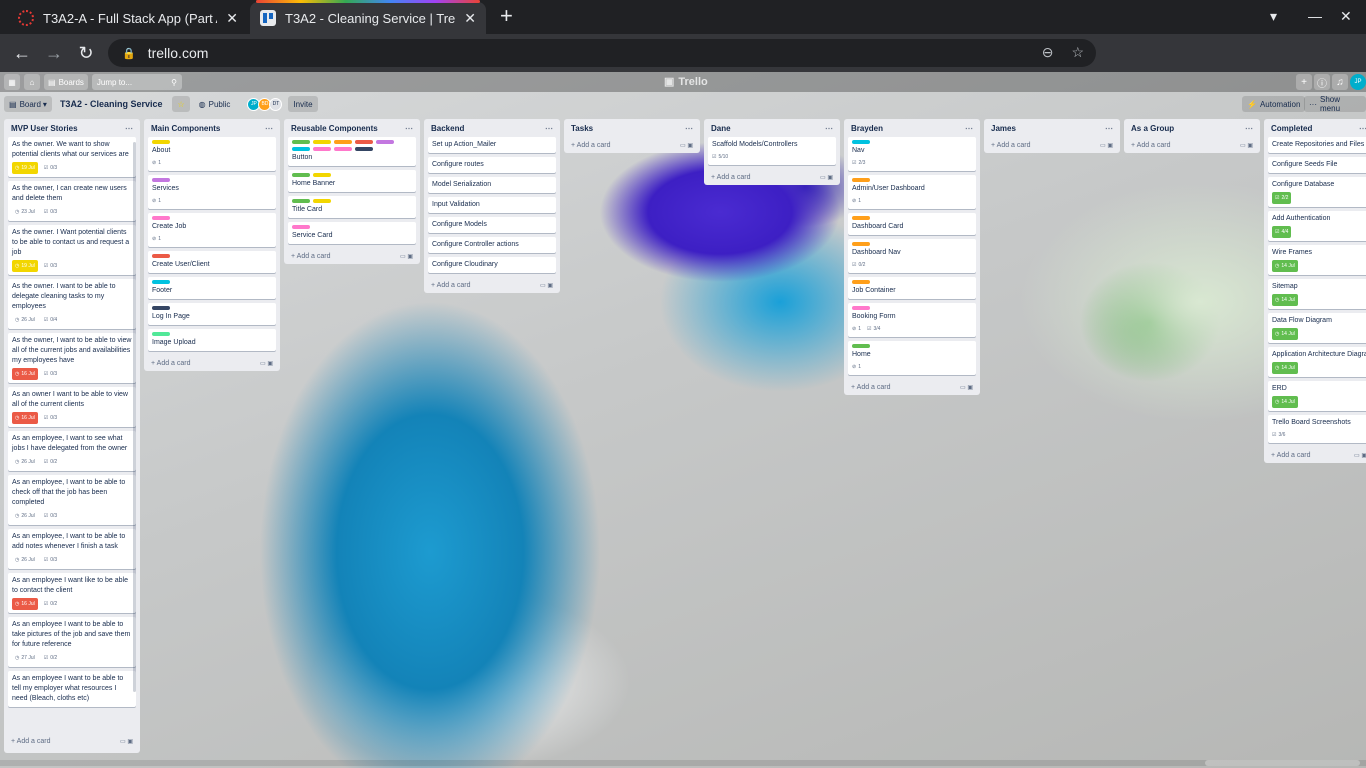  What do you see at coordinates (1003, 128) in the screenshot?
I see `list-title: James` at bounding box center [1003, 128].